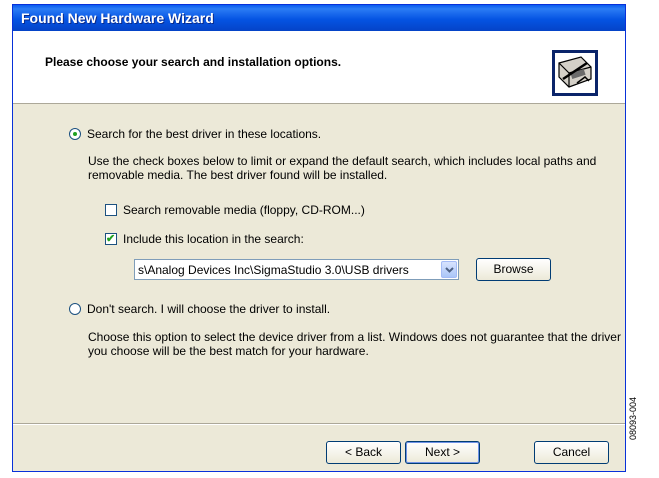 The height and width of the screenshot is (478, 659). What do you see at coordinates (633, 418) in the screenshot?
I see `figure-label: 08093-004` at bounding box center [633, 418].